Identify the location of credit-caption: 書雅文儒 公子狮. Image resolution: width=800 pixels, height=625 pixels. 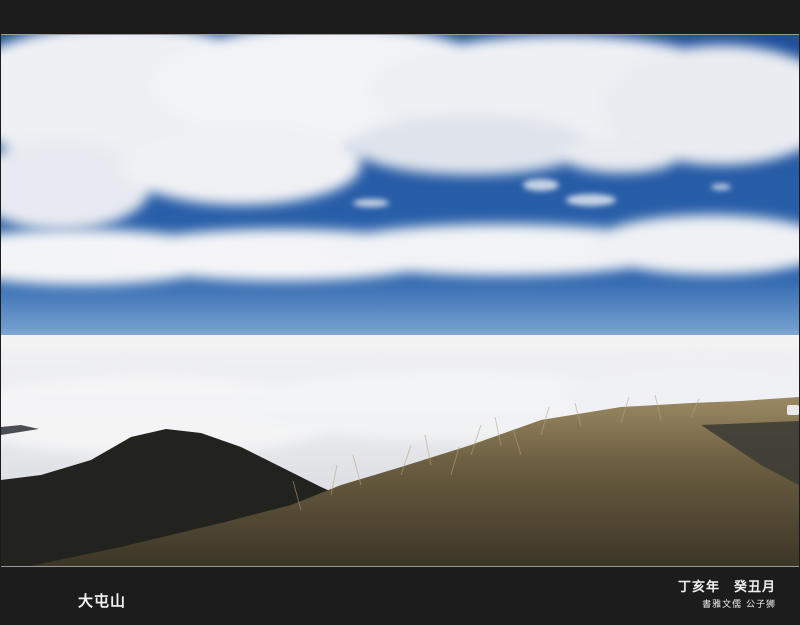
(739, 605).